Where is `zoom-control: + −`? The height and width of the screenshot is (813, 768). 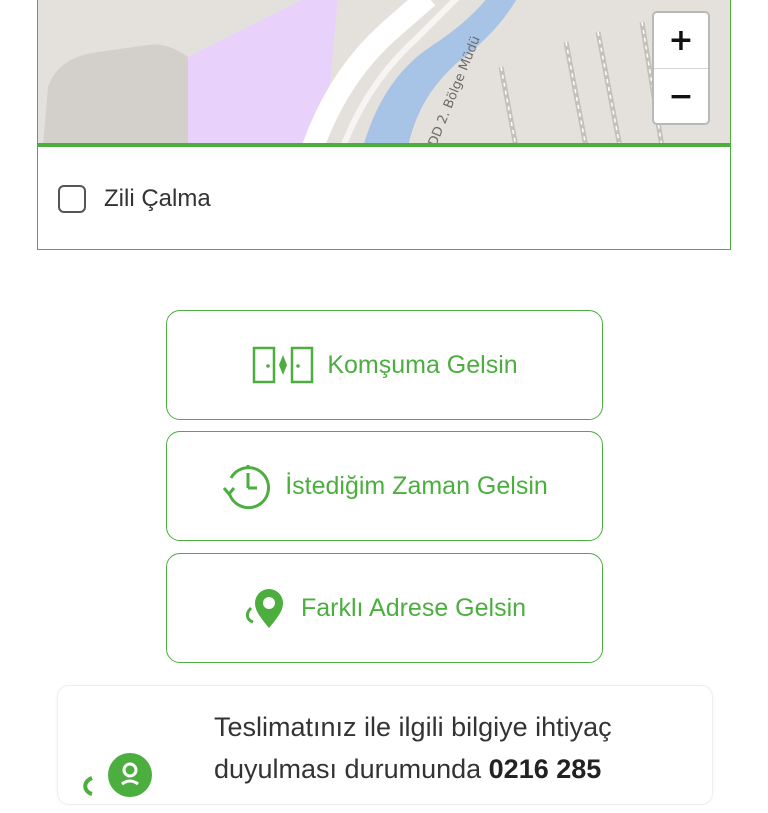 zoom-control: + − is located at coordinates (681, 68).